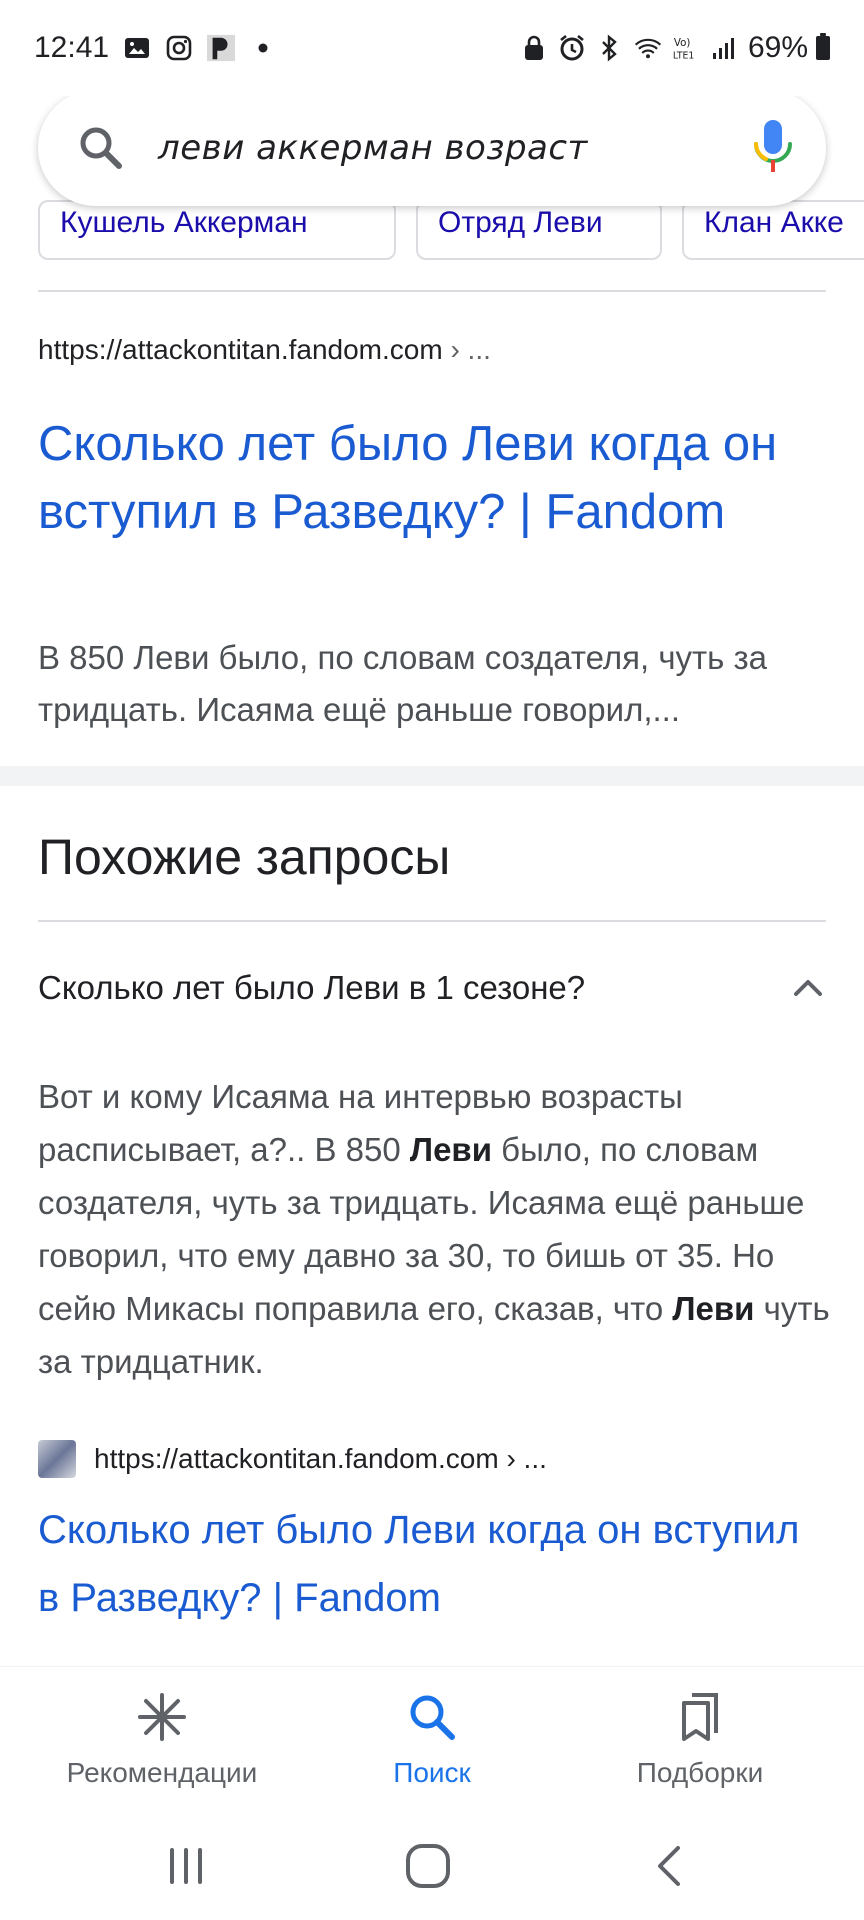 The width and height of the screenshot is (864, 1920). I want to click on chevron-up-icon, so click(808, 988).